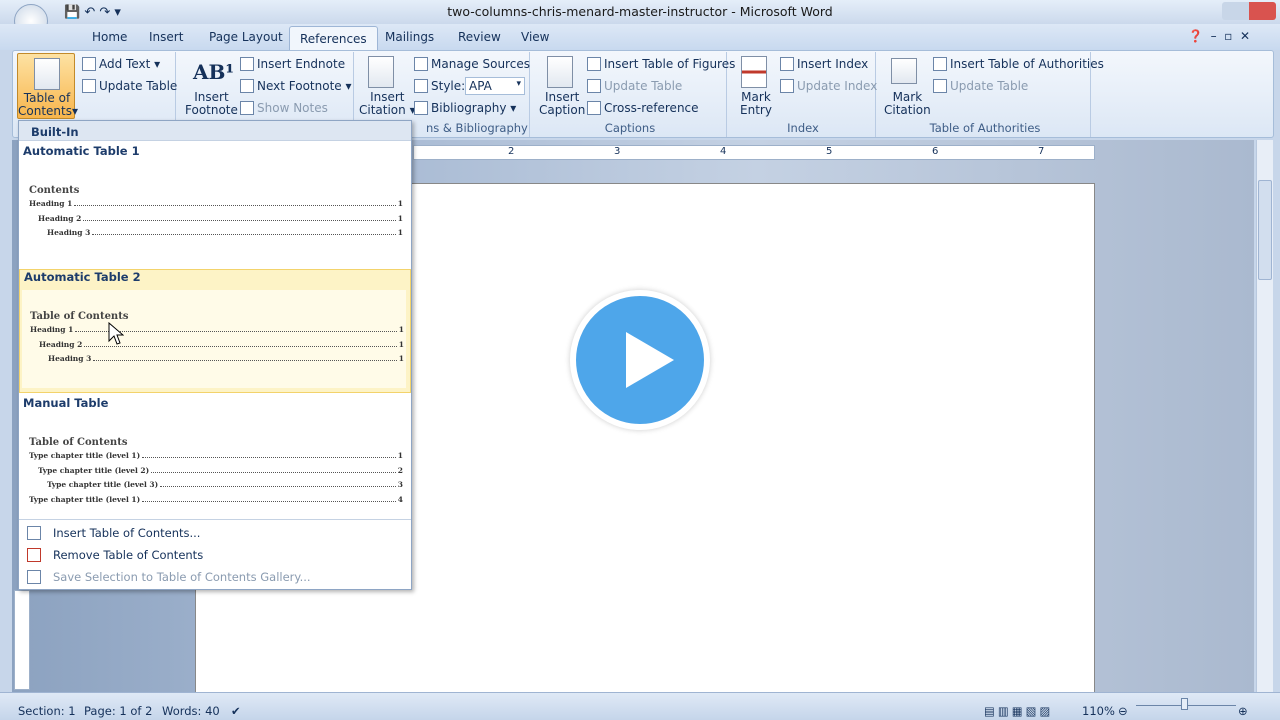 The height and width of the screenshot is (720, 1280). Describe the element at coordinates (535, 37) in the screenshot. I see `tab-view: View` at that location.